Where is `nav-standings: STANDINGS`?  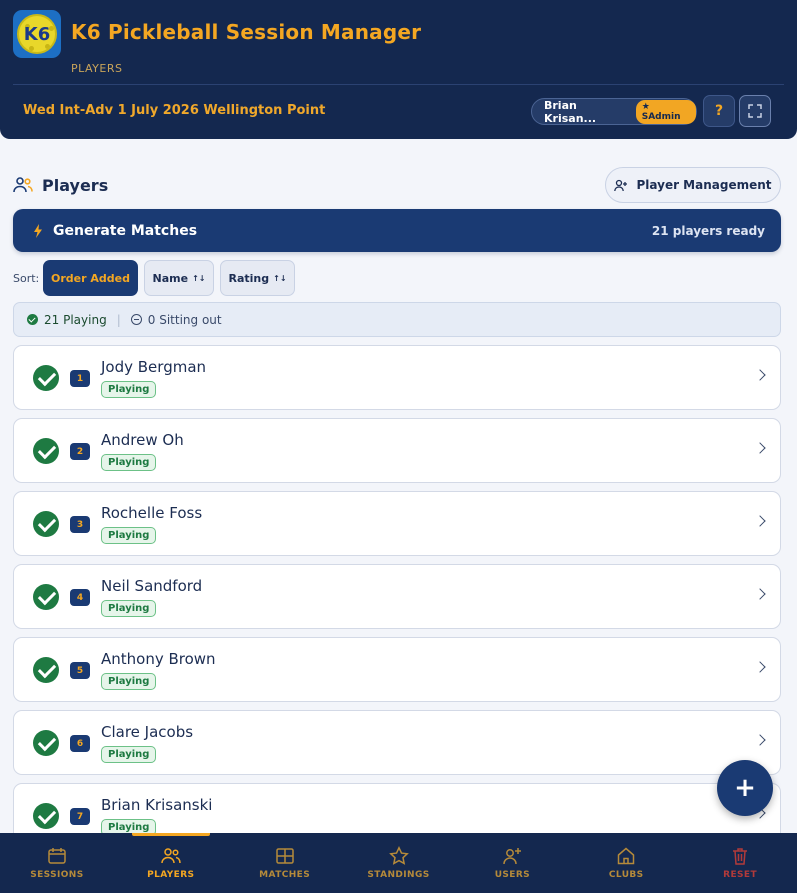 nav-standings: STANDINGS is located at coordinates (399, 863).